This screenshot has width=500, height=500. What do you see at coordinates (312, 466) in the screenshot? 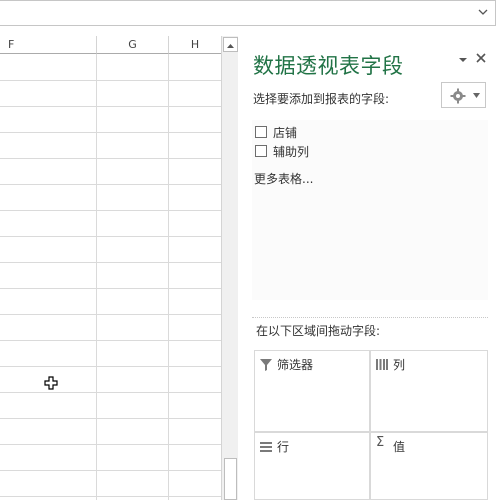
I see `rows-area: 行` at bounding box center [312, 466].